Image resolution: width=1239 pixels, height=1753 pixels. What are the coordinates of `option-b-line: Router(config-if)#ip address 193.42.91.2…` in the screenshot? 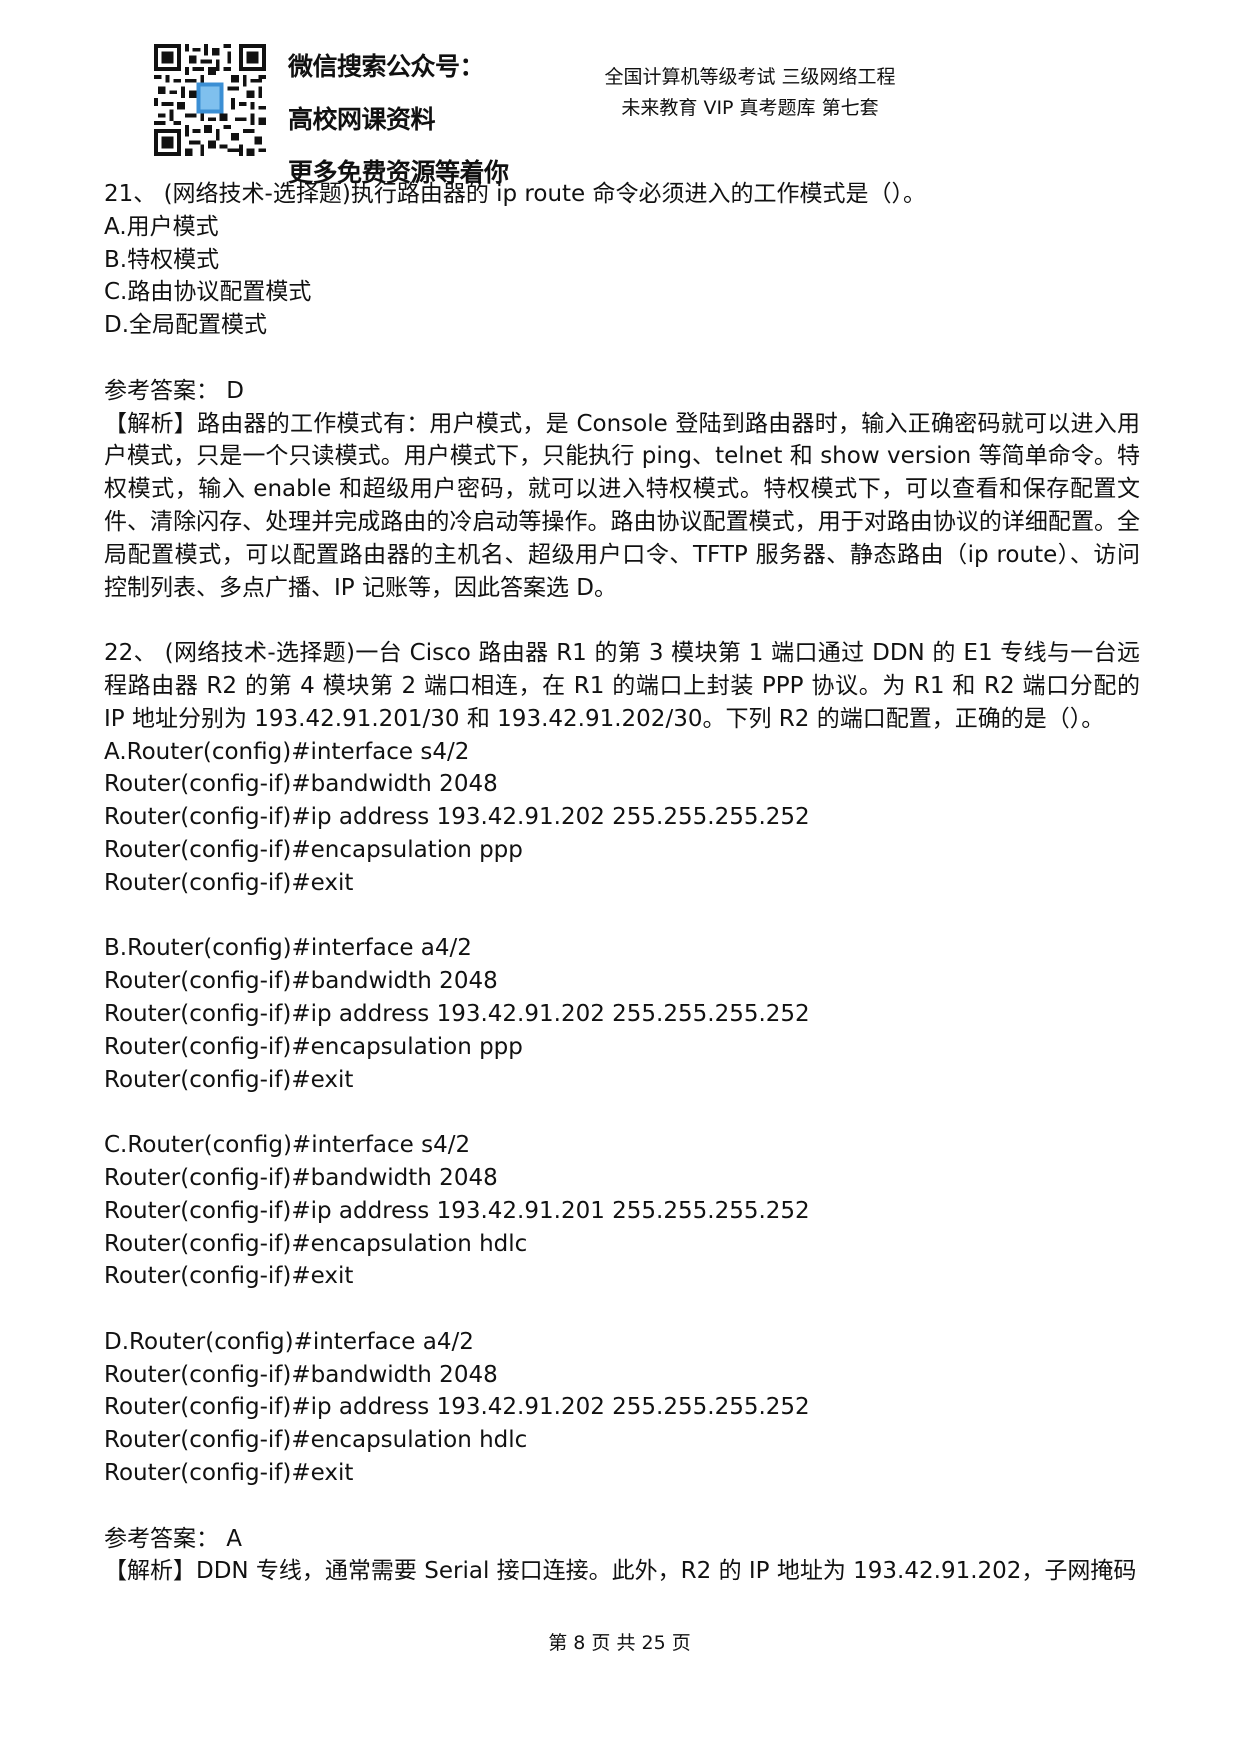 It's located at (457, 1013).